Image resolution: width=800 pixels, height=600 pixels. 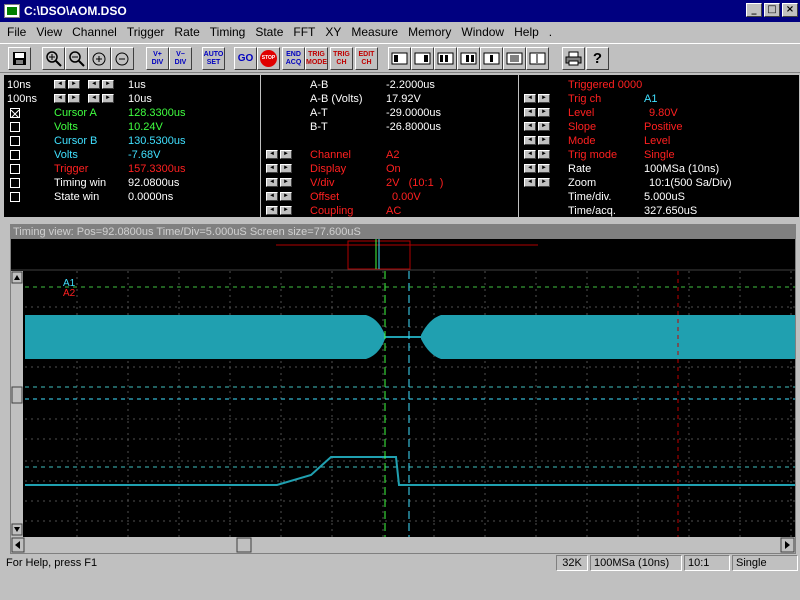 What do you see at coordinates (754, 10) in the screenshot?
I see `minimize-button: _` at bounding box center [754, 10].